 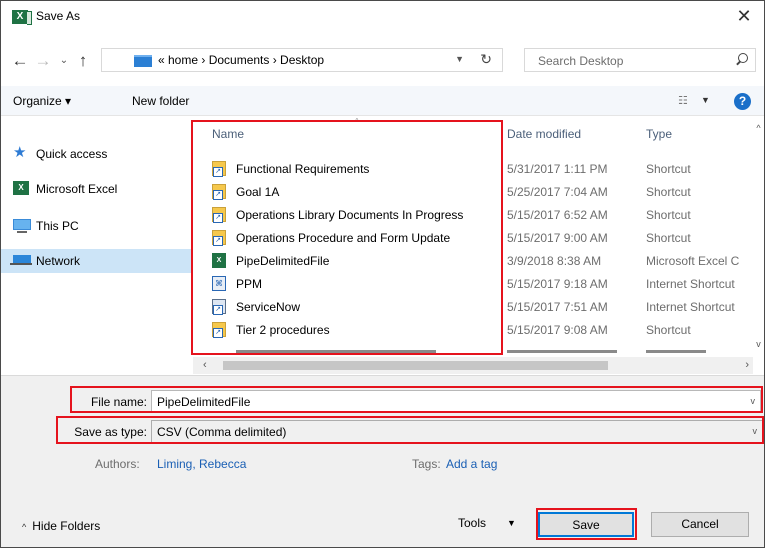 I want to click on file-name: PipeDelimitedFile, so click(x=283, y=261).